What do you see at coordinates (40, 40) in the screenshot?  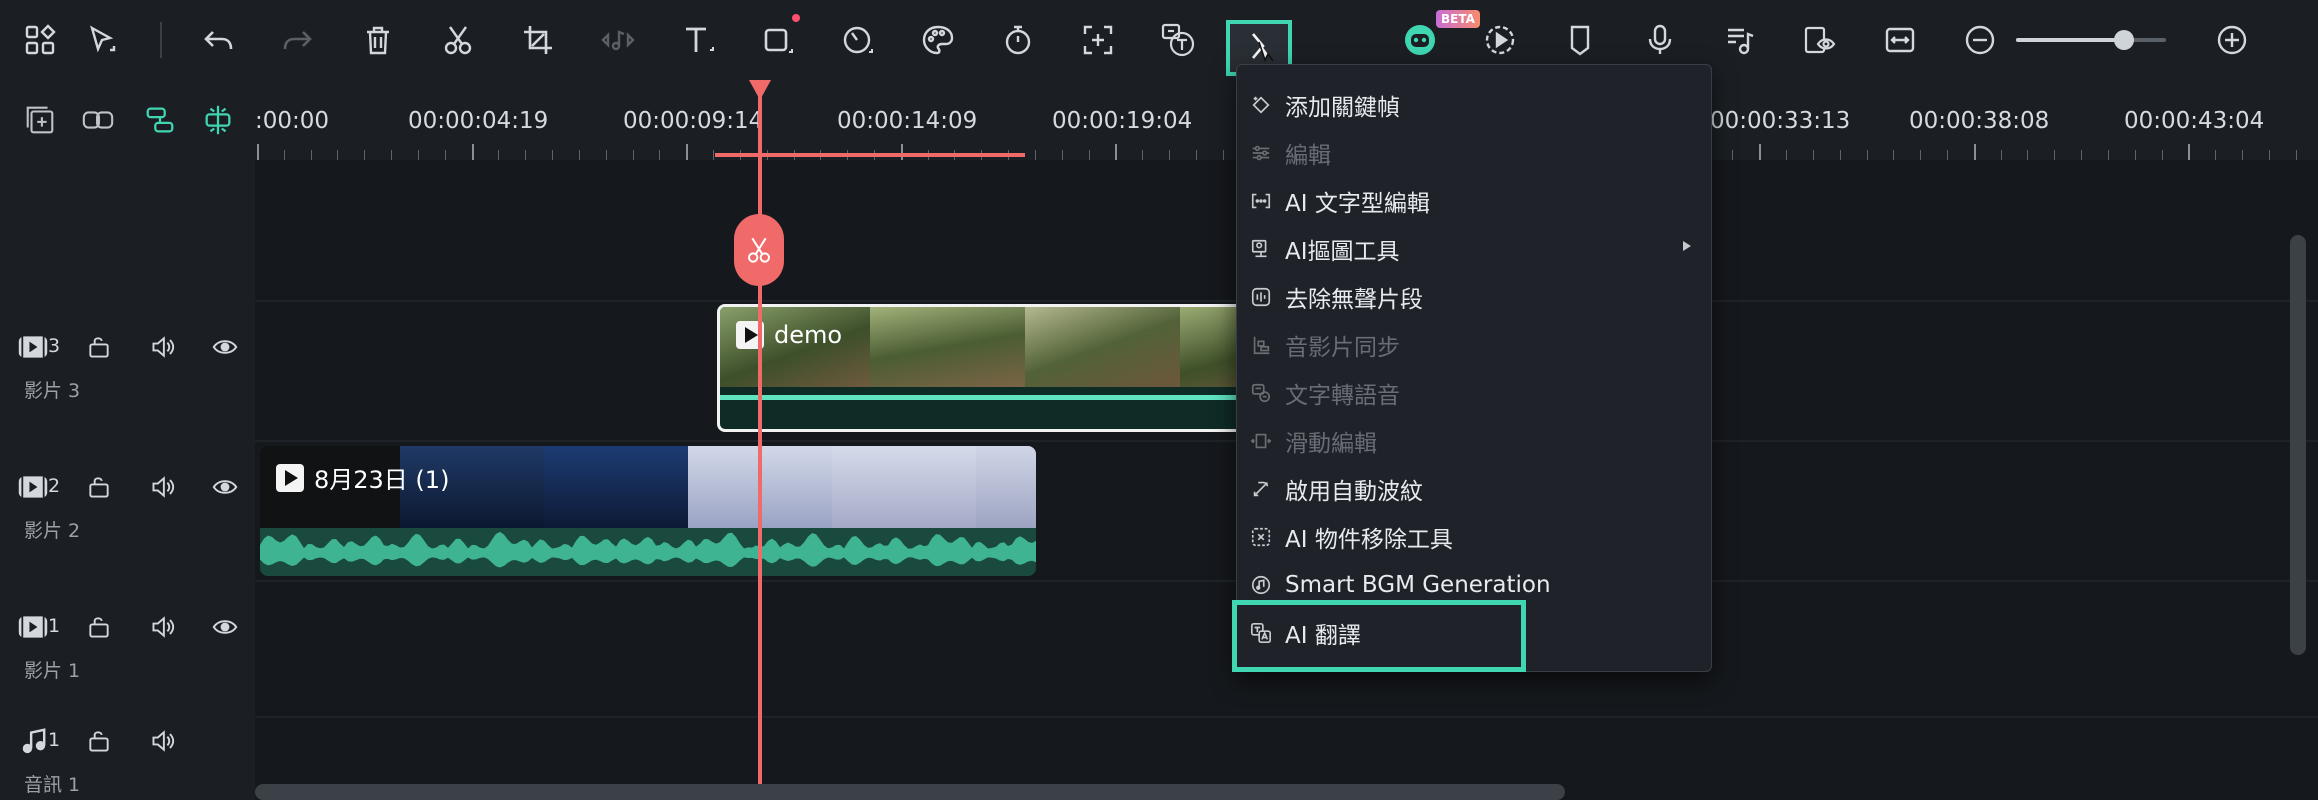 I see `layout-icon` at bounding box center [40, 40].